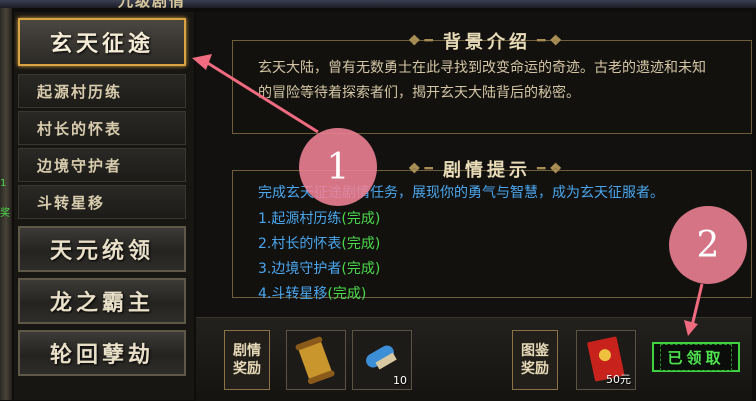 The width and height of the screenshot is (756, 401). I want to click on atlas-reward-line2: 奖励, so click(535, 369).